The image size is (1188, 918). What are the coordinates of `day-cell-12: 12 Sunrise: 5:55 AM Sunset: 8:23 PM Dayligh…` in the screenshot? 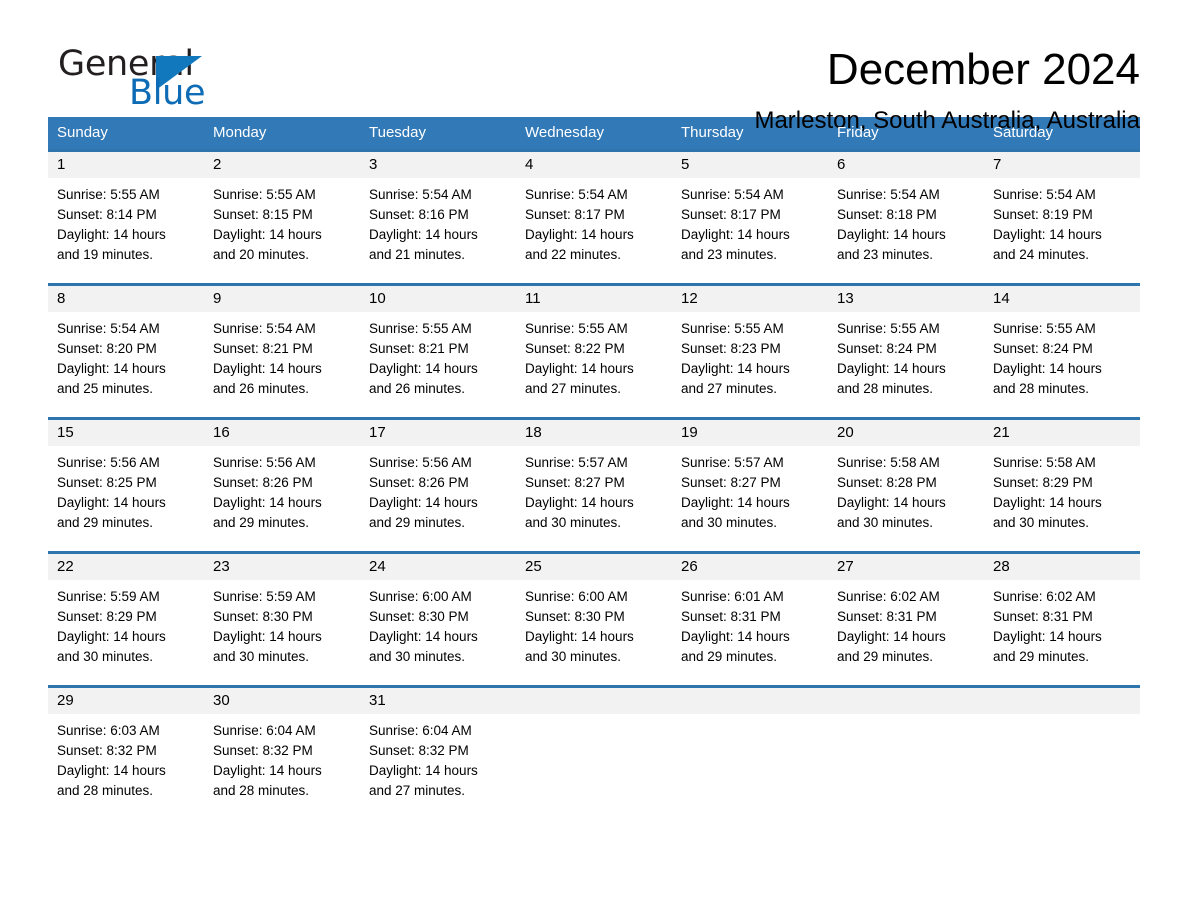 It's located at (750, 351).